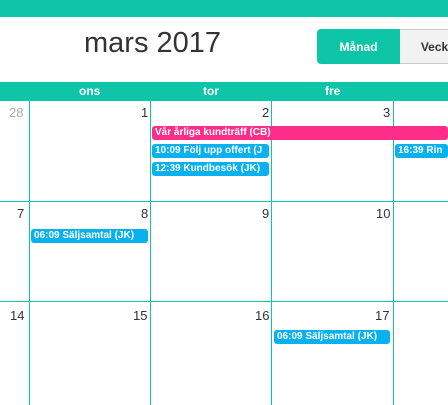  Describe the element at coordinates (20, 213) in the screenshot. I see `day-number: 7` at that location.